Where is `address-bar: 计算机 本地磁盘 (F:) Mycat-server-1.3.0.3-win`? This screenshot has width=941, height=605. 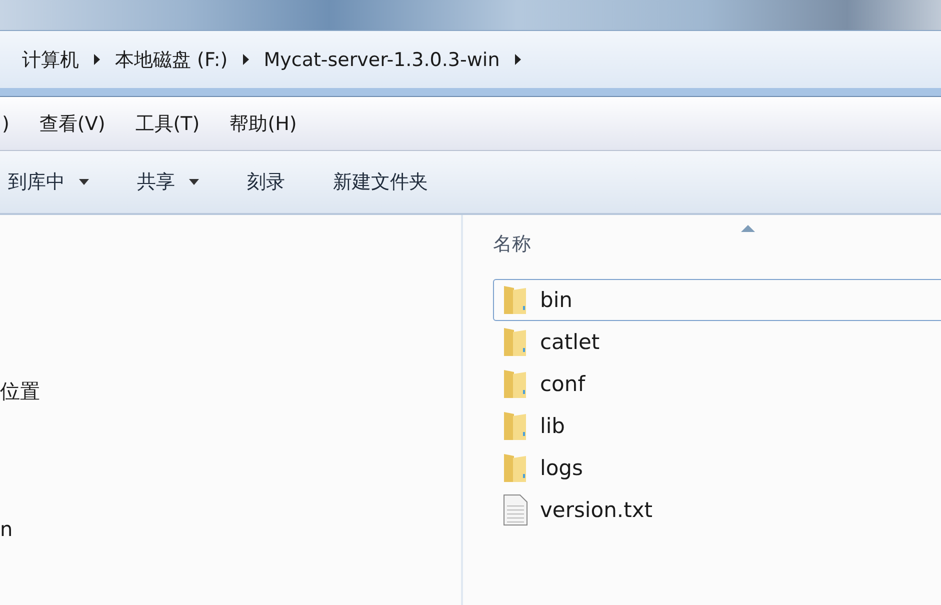
address-bar: 计算机 本地磁盘 (F:) Mycat-server-1.3.0.3-win is located at coordinates (470, 59).